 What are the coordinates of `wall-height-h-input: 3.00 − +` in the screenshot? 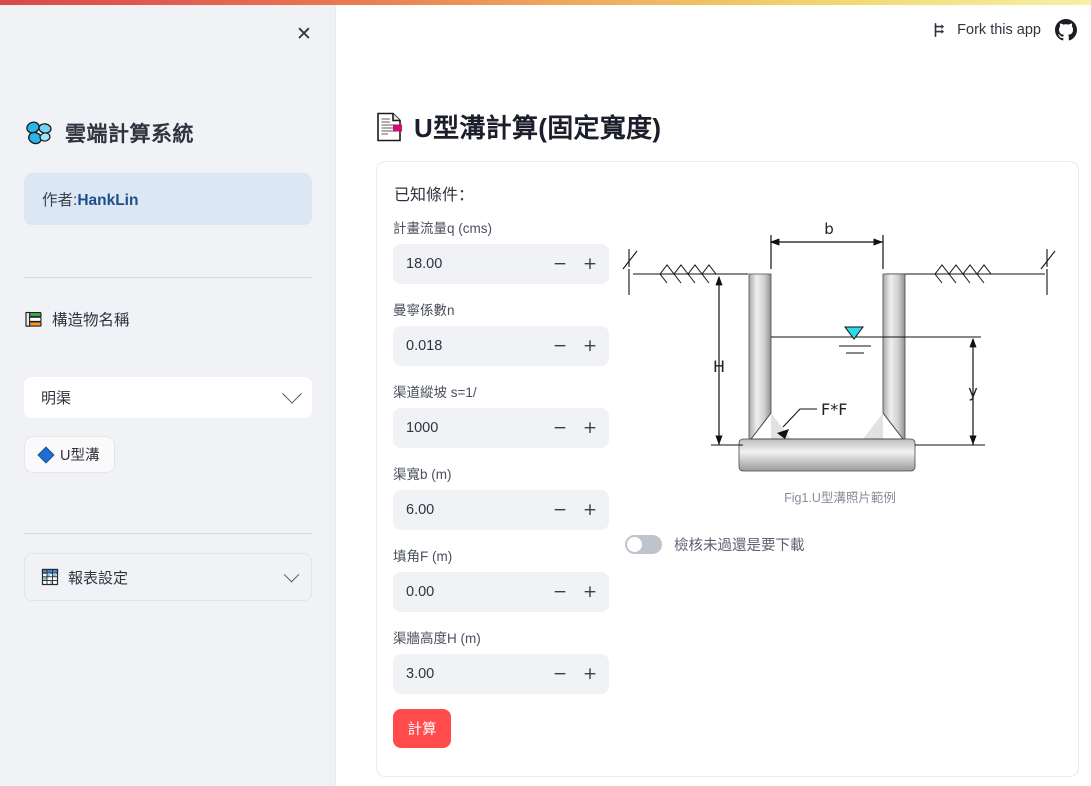 It's located at (501, 674).